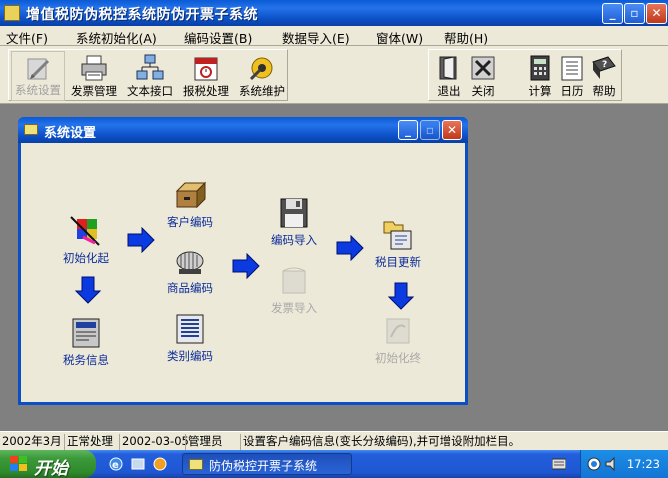 The height and width of the screenshot is (478, 668). I want to click on svg-text: e, so click(115, 465).